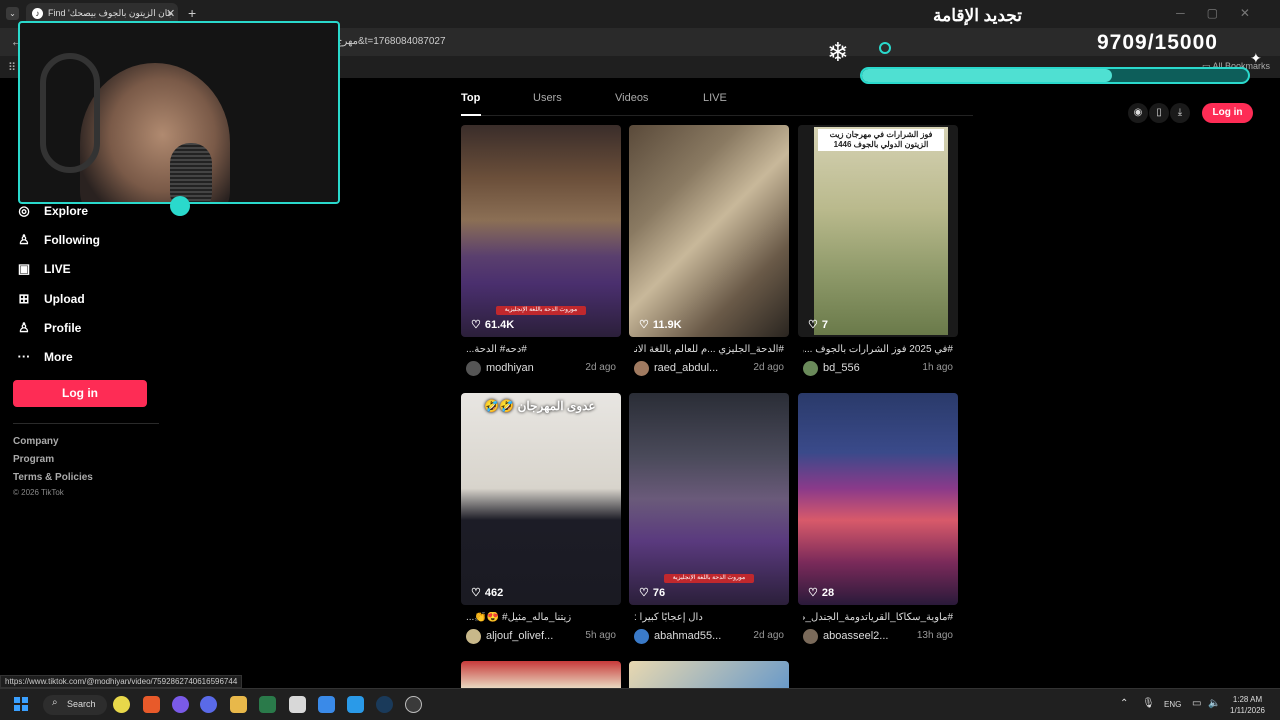 The height and width of the screenshot is (720, 1280). What do you see at coordinates (21, 704) in the screenshot?
I see `windows-start-icon` at bounding box center [21, 704].